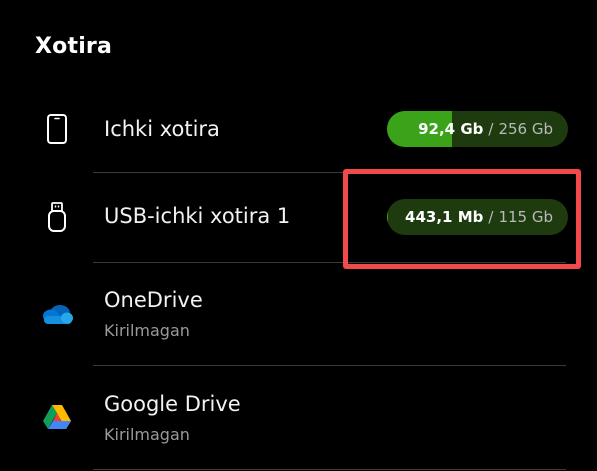  I want to click on storage-item-usb-label: USB-ichki xotira 1, so click(197, 216).